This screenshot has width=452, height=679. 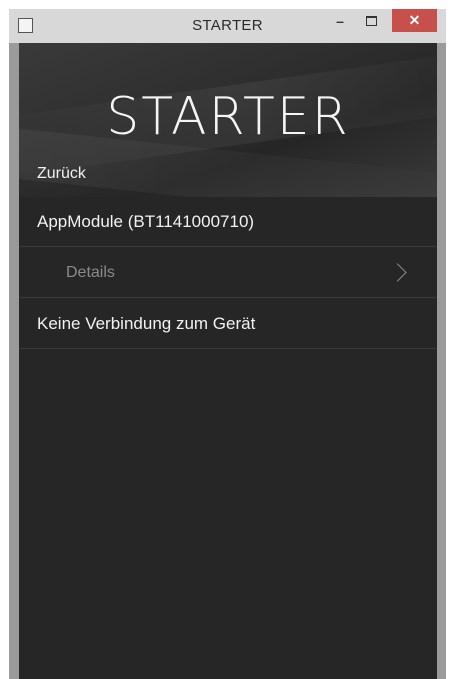 What do you see at coordinates (340, 20) in the screenshot?
I see `minimize-button: –` at bounding box center [340, 20].